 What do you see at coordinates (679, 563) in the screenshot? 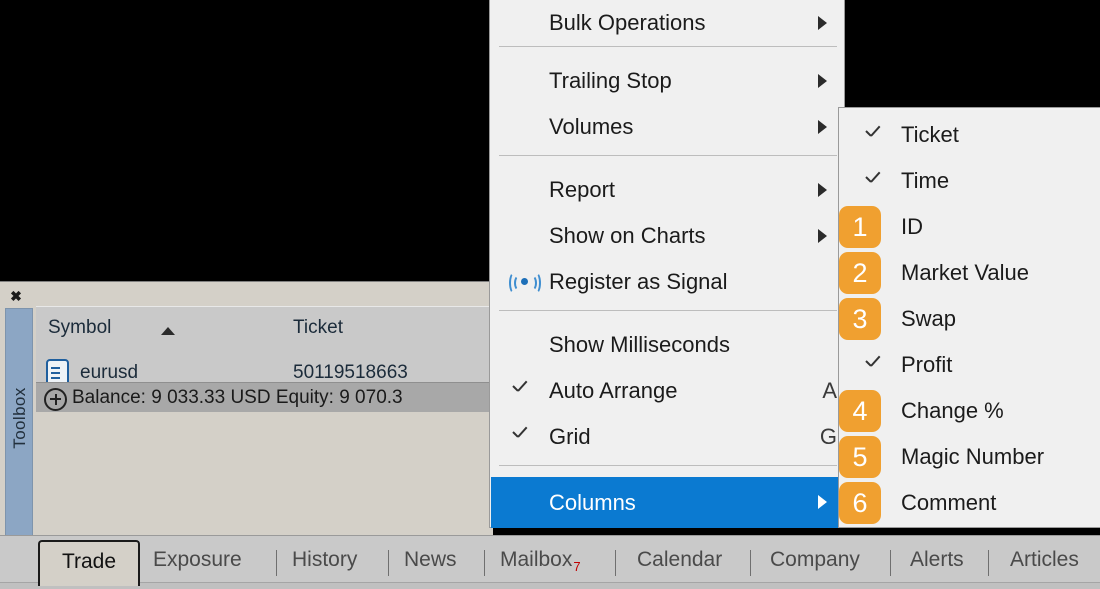
I see `tab-calendar: Calendar` at bounding box center [679, 563].